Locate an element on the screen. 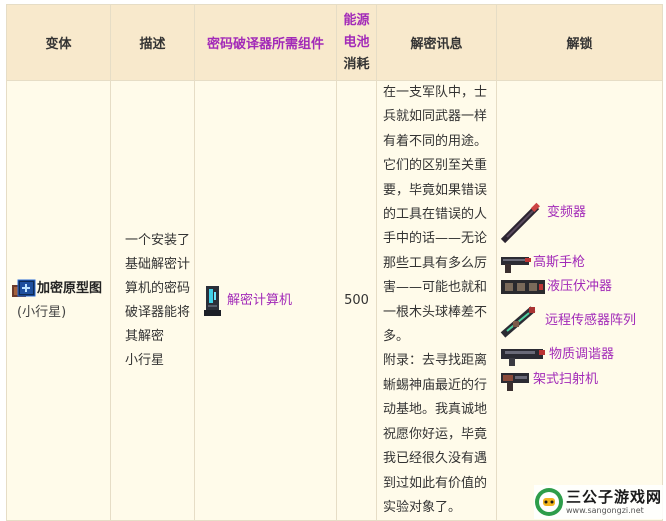 Image resolution: width=666 pixels, height=521 pixels. unlock-item-gauss-pistol: 高斯手枪 is located at coordinates (542, 263).